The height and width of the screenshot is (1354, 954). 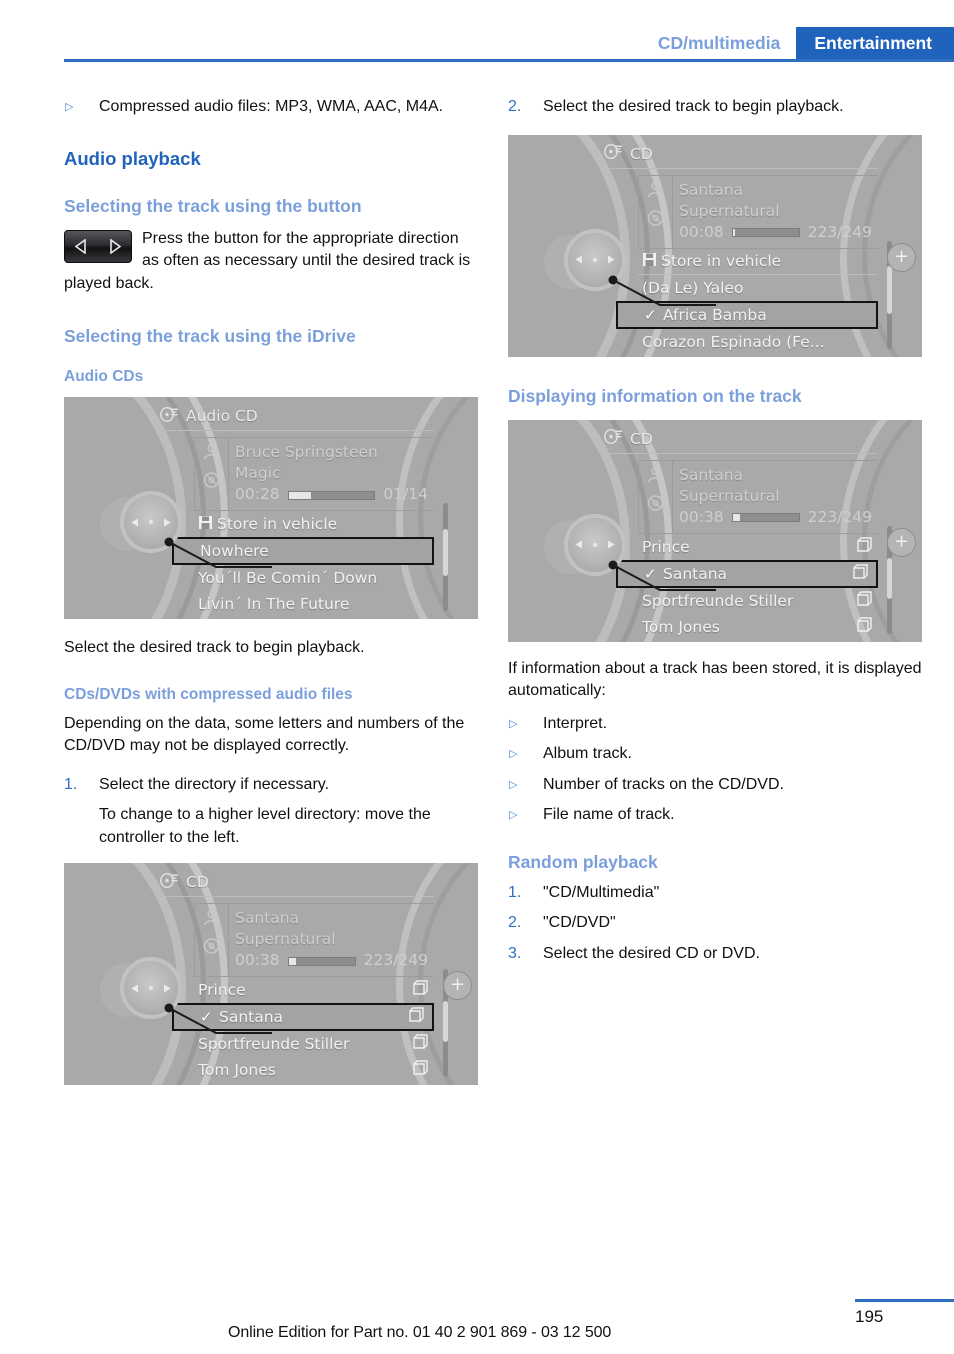 What do you see at coordinates (98, 246) in the screenshot?
I see `track-skip-button` at bounding box center [98, 246].